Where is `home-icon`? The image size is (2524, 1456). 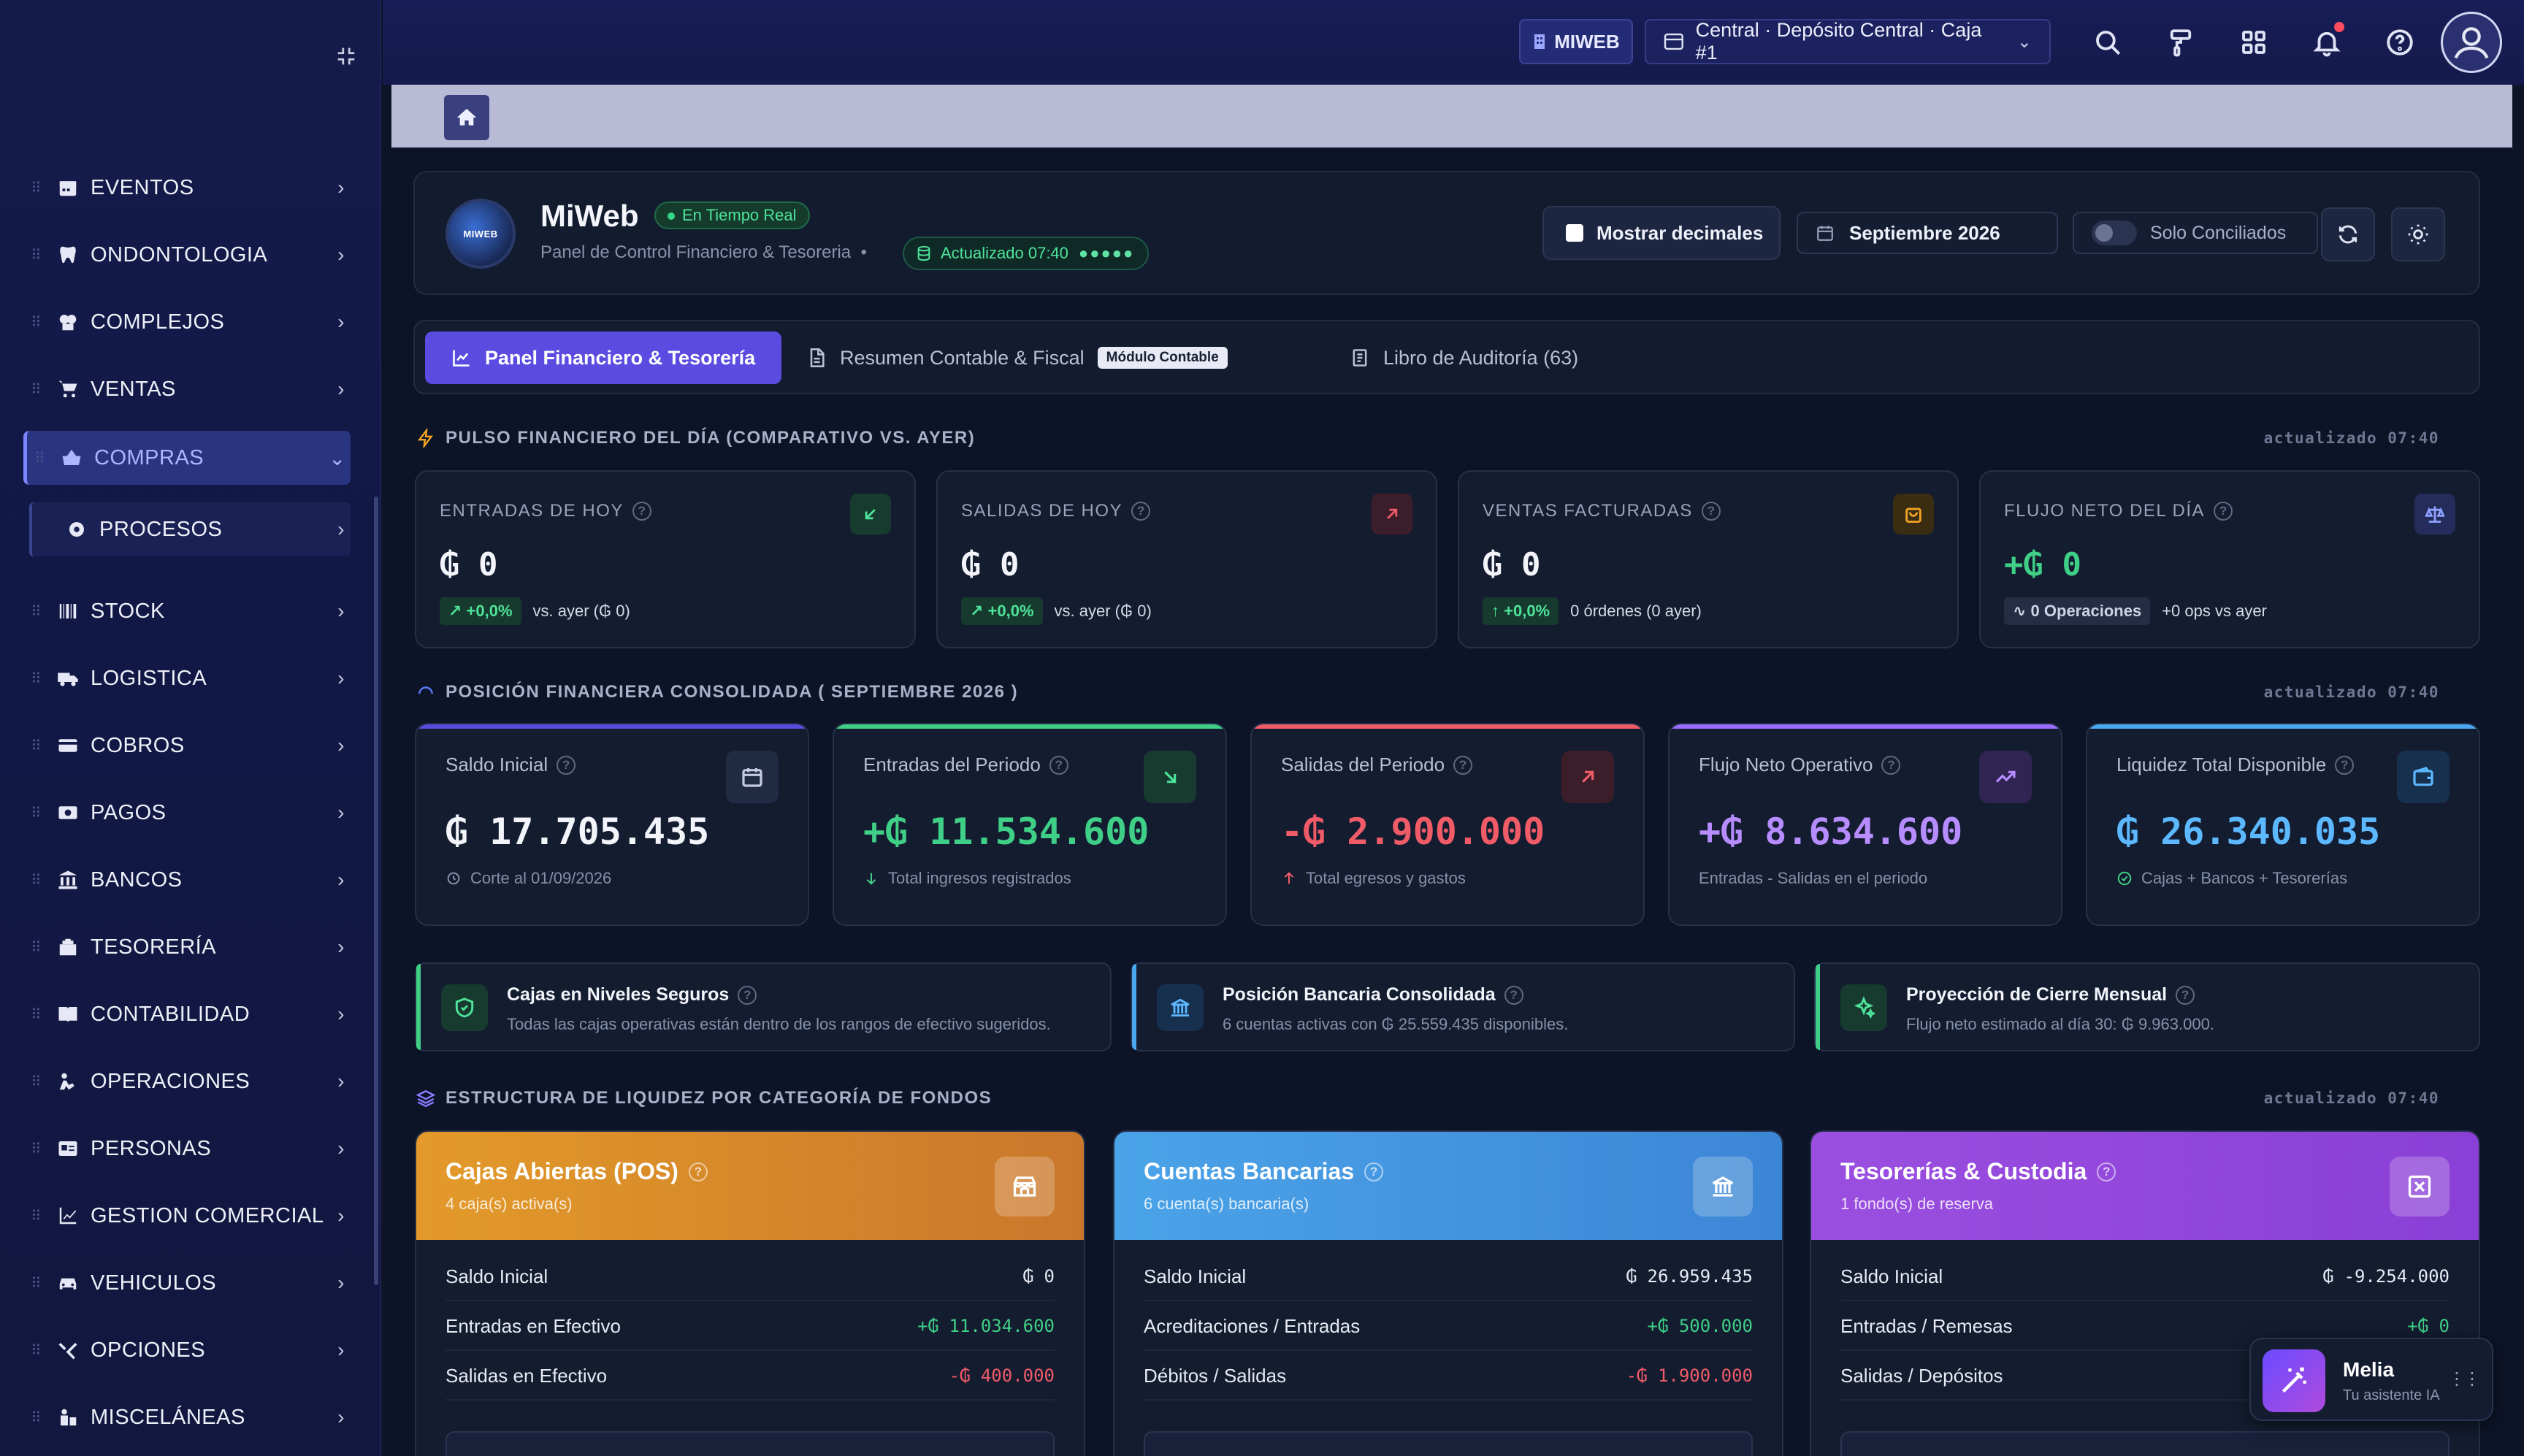 home-icon is located at coordinates (466, 118).